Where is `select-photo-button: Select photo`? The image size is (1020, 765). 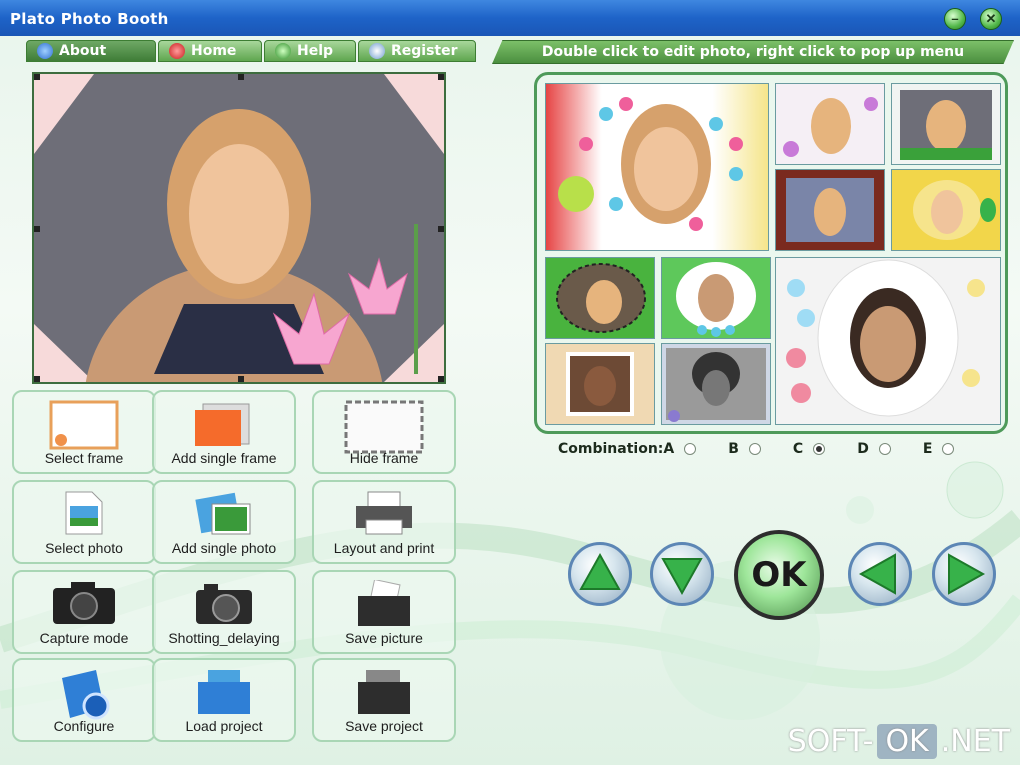
select-photo-button: Select photo is located at coordinates (84, 522).